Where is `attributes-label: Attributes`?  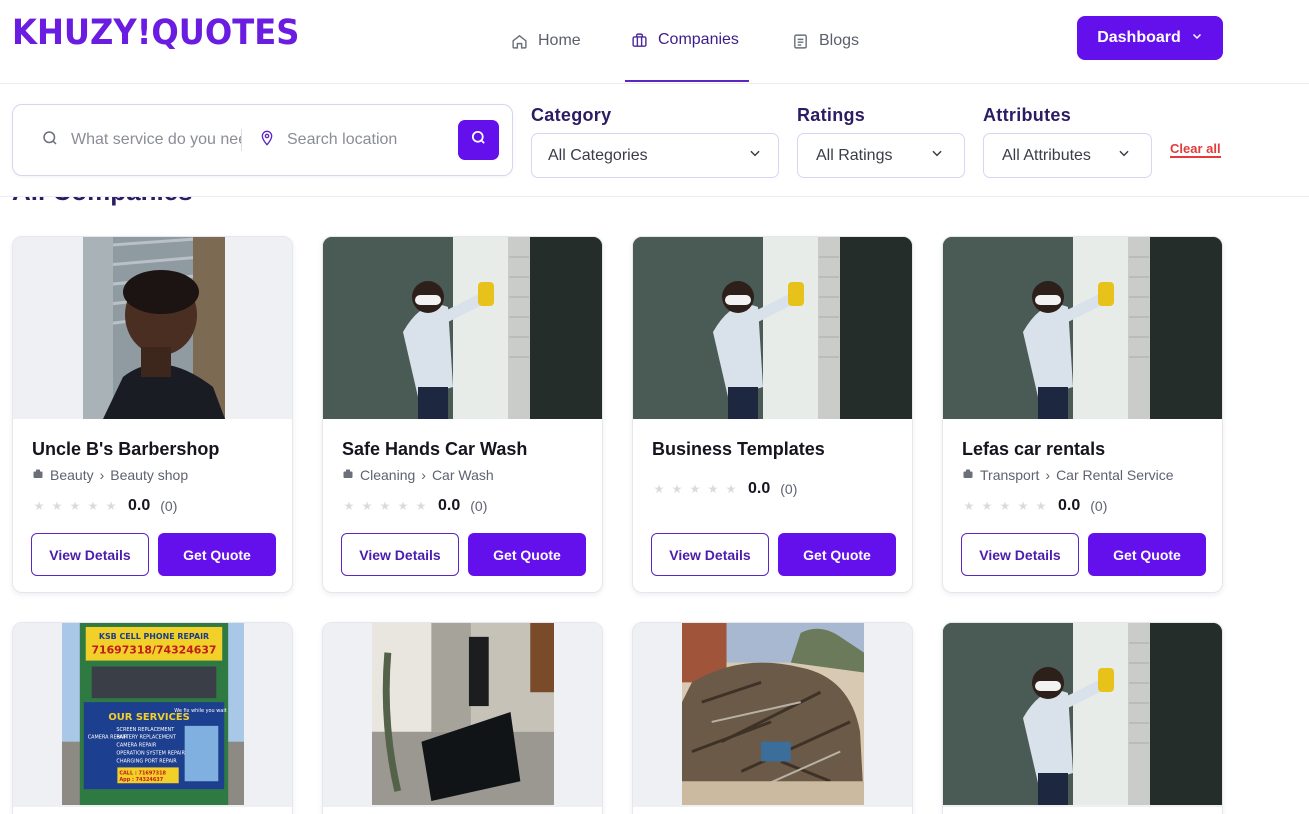
attributes-label: Attributes is located at coordinates (1027, 115).